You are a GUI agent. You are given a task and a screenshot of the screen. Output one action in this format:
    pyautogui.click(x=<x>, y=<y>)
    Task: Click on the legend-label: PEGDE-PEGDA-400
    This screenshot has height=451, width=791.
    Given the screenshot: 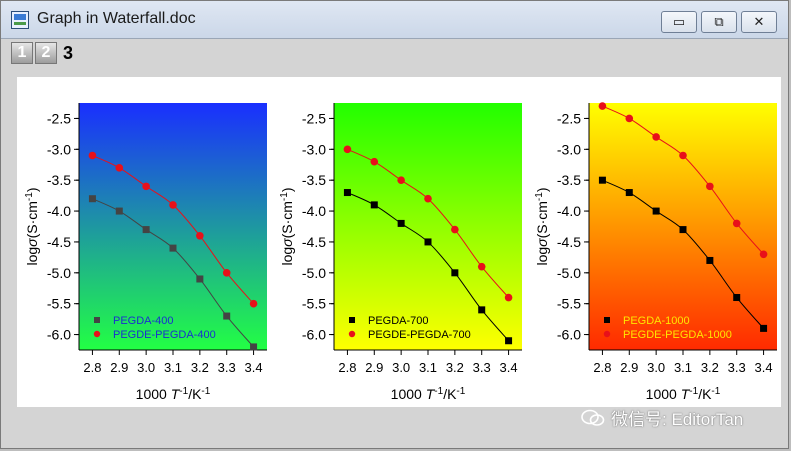 What is the action you would take?
    pyautogui.click(x=164, y=335)
    